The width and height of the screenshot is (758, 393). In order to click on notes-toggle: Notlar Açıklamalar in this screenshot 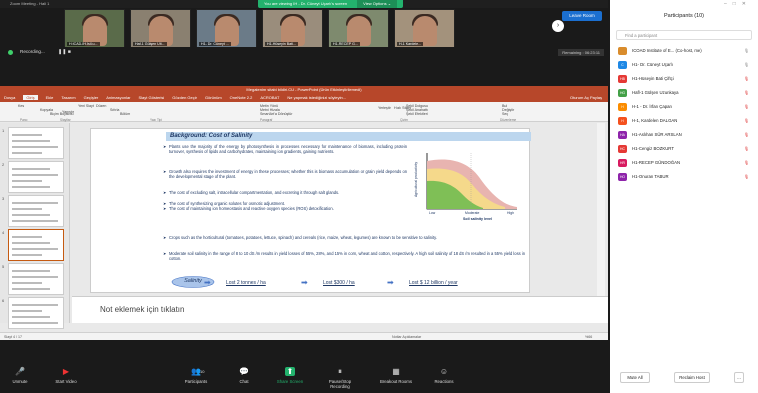, I will do `click(406, 337)`.